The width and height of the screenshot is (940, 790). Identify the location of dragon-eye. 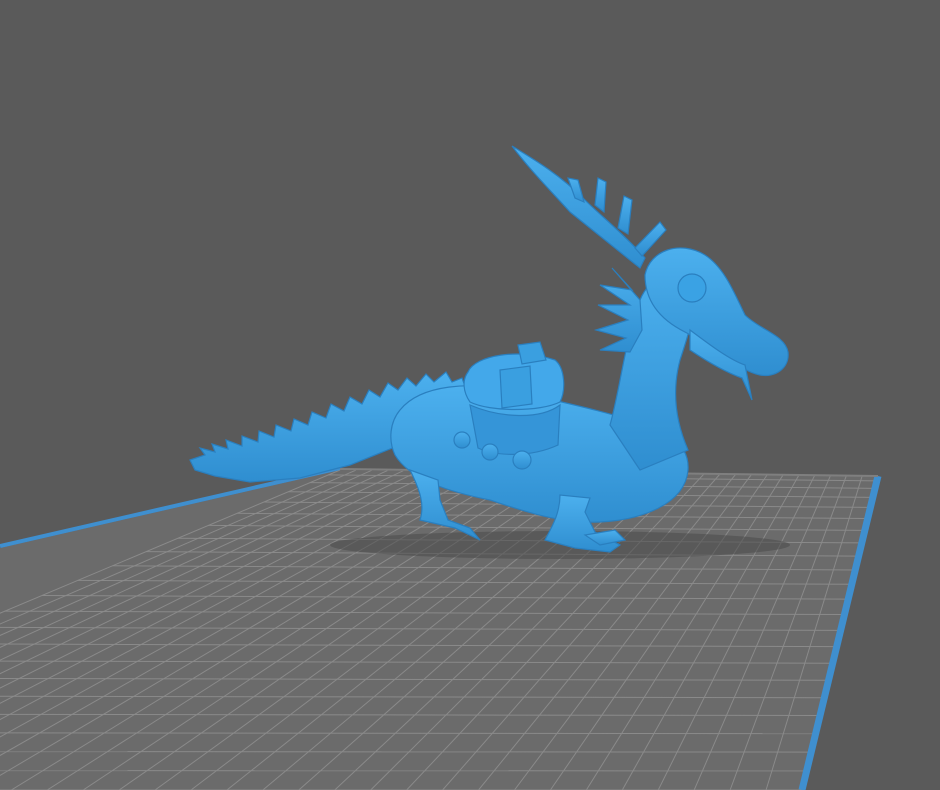
(692, 288).